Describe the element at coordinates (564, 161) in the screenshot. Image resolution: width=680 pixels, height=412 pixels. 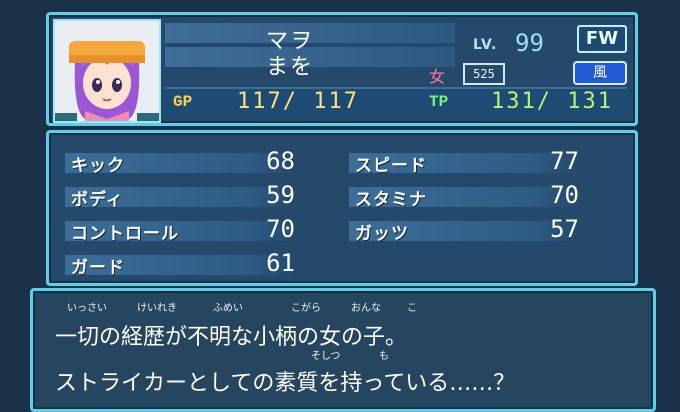
I see `stat-speed-value: 77` at that location.